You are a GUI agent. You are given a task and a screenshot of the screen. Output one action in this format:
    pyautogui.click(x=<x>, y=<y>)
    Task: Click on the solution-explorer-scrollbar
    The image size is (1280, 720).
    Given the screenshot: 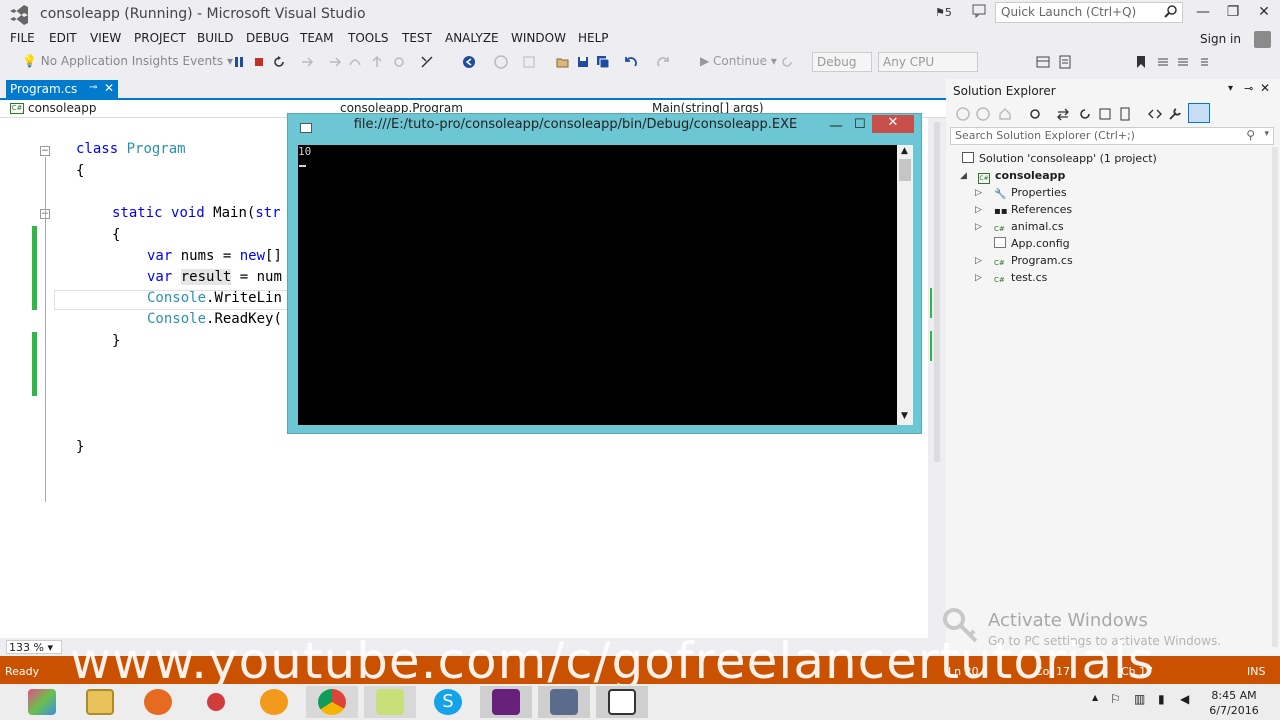 What is the action you would take?
    pyautogui.click(x=1275, y=397)
    